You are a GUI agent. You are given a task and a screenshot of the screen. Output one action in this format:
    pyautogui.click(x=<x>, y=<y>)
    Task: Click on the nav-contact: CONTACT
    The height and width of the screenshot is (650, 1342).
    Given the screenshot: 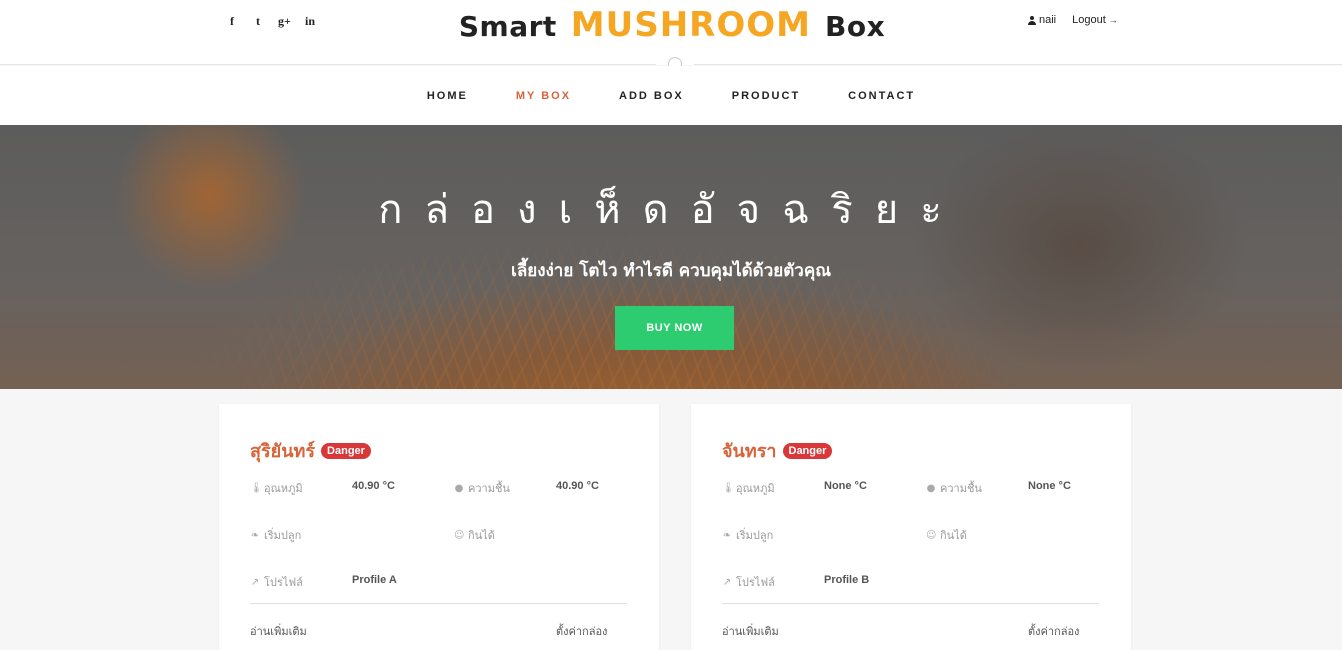 What is the action you would take?
    pyautogui.click(x=881, y=96)
    